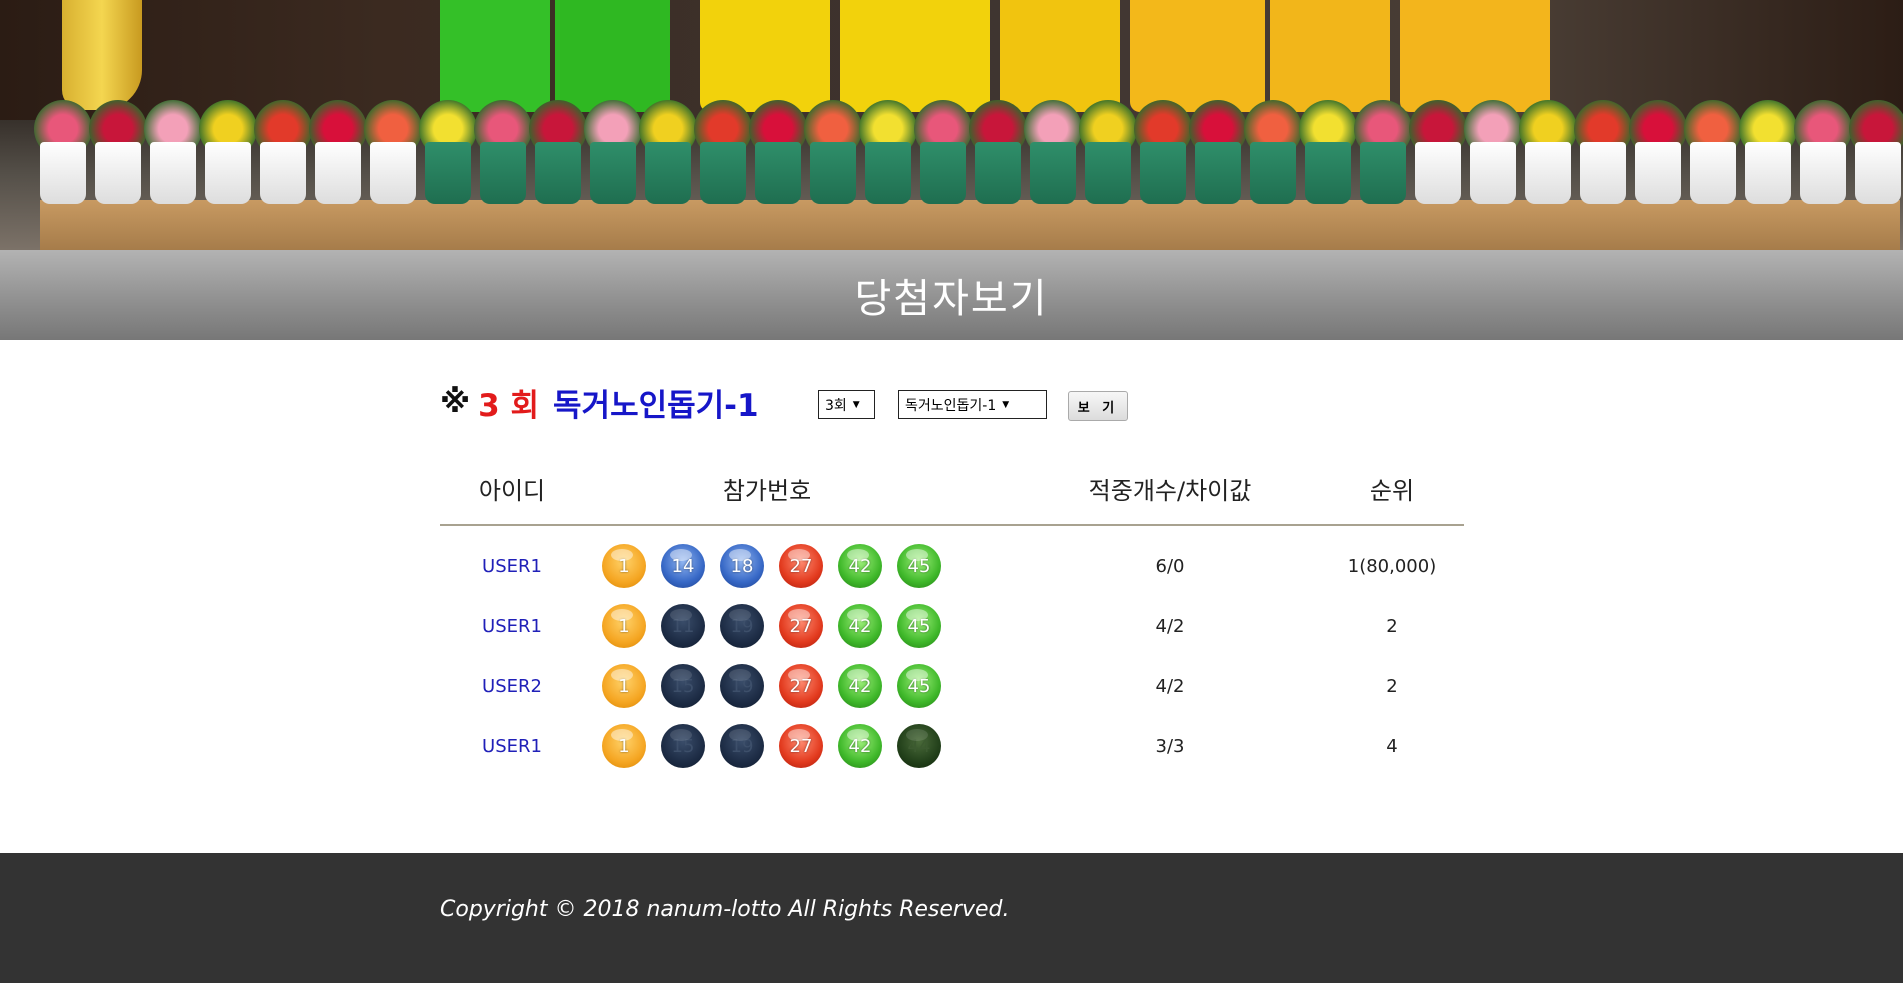  Describe the element at coordinates (951, 405) in the screenshot. I see `game-select-value: 독거노인돕기-1` at that location.